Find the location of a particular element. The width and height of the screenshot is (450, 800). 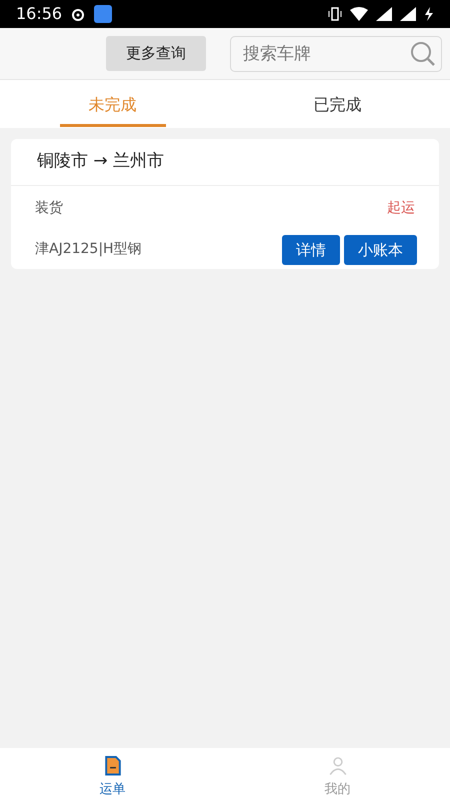

search-icon is located at coordinates (423, 53).